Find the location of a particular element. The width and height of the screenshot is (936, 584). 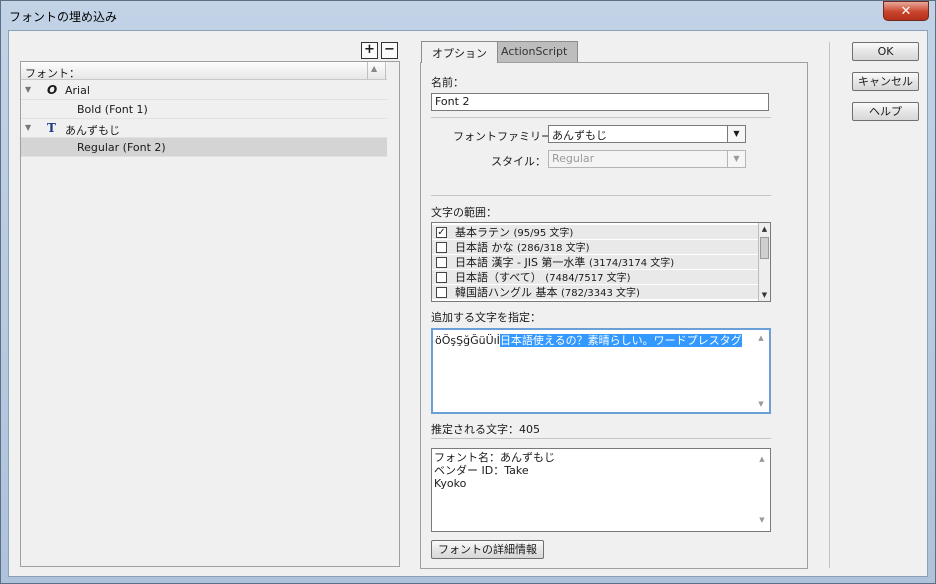

checkbox-checked: ✓ is located at coordinates (441, 232).